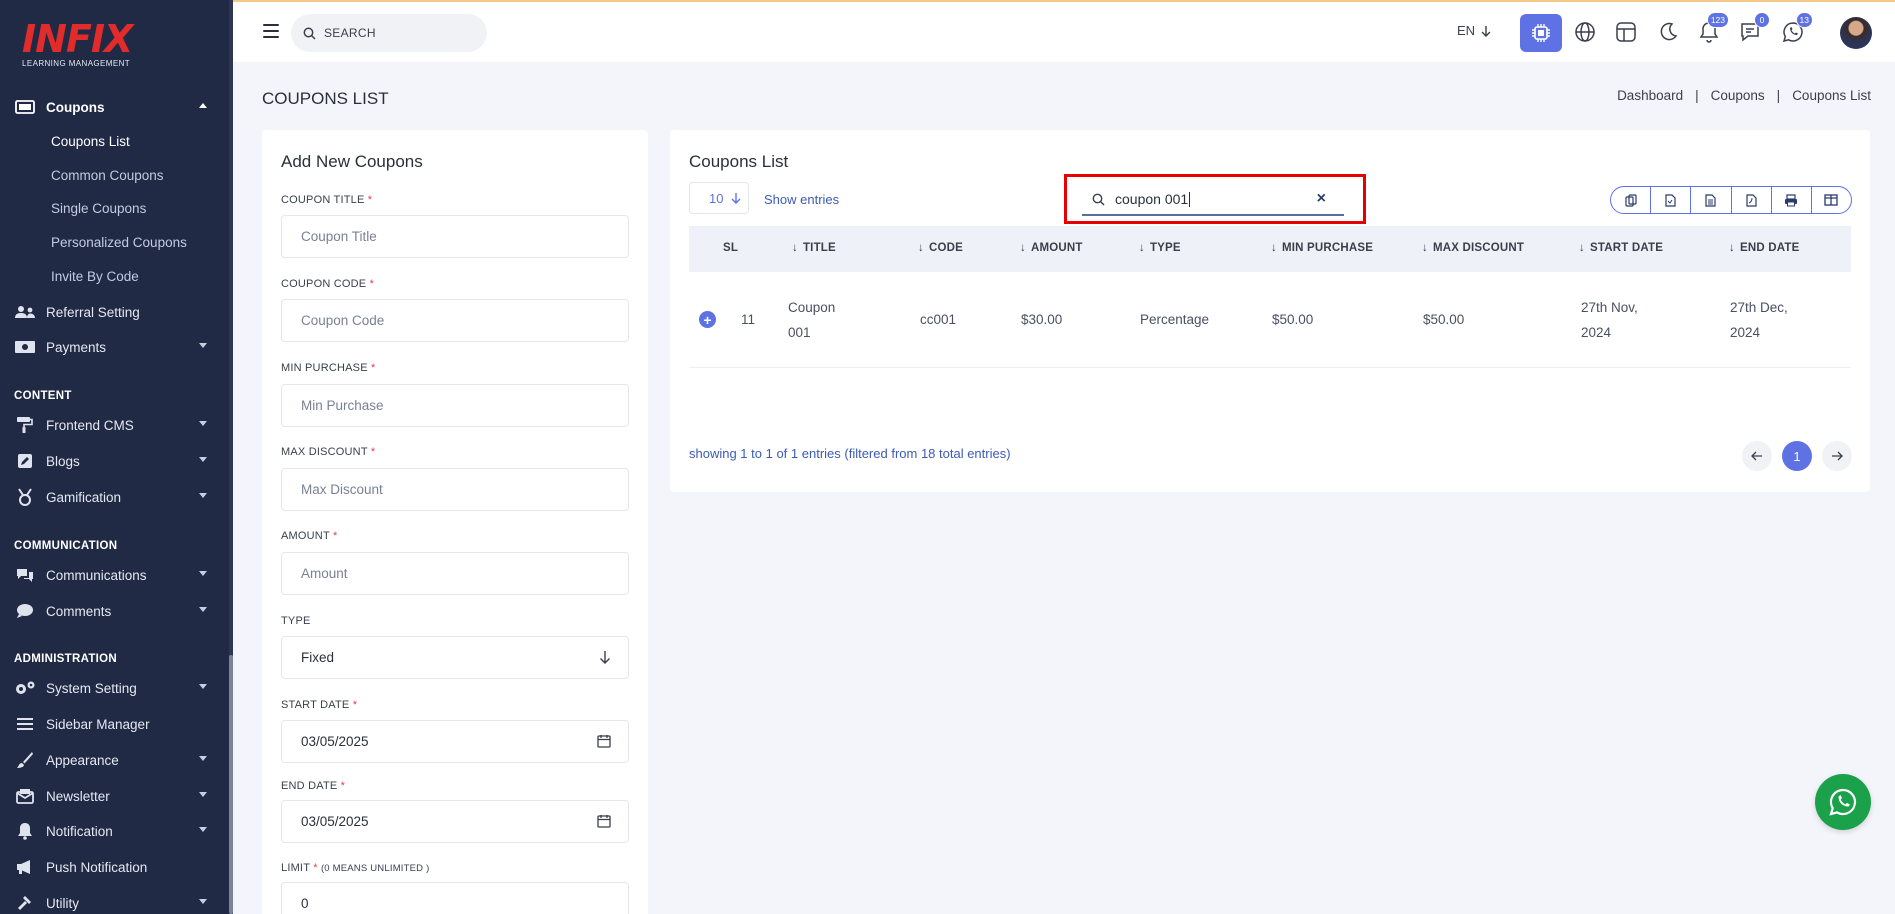  What do you see at coordinates (1322, 248) in the screenshot?
I see `column-header-min-purchase: ↓ MIN PURCHASE` at bounding box center [1322, 248].